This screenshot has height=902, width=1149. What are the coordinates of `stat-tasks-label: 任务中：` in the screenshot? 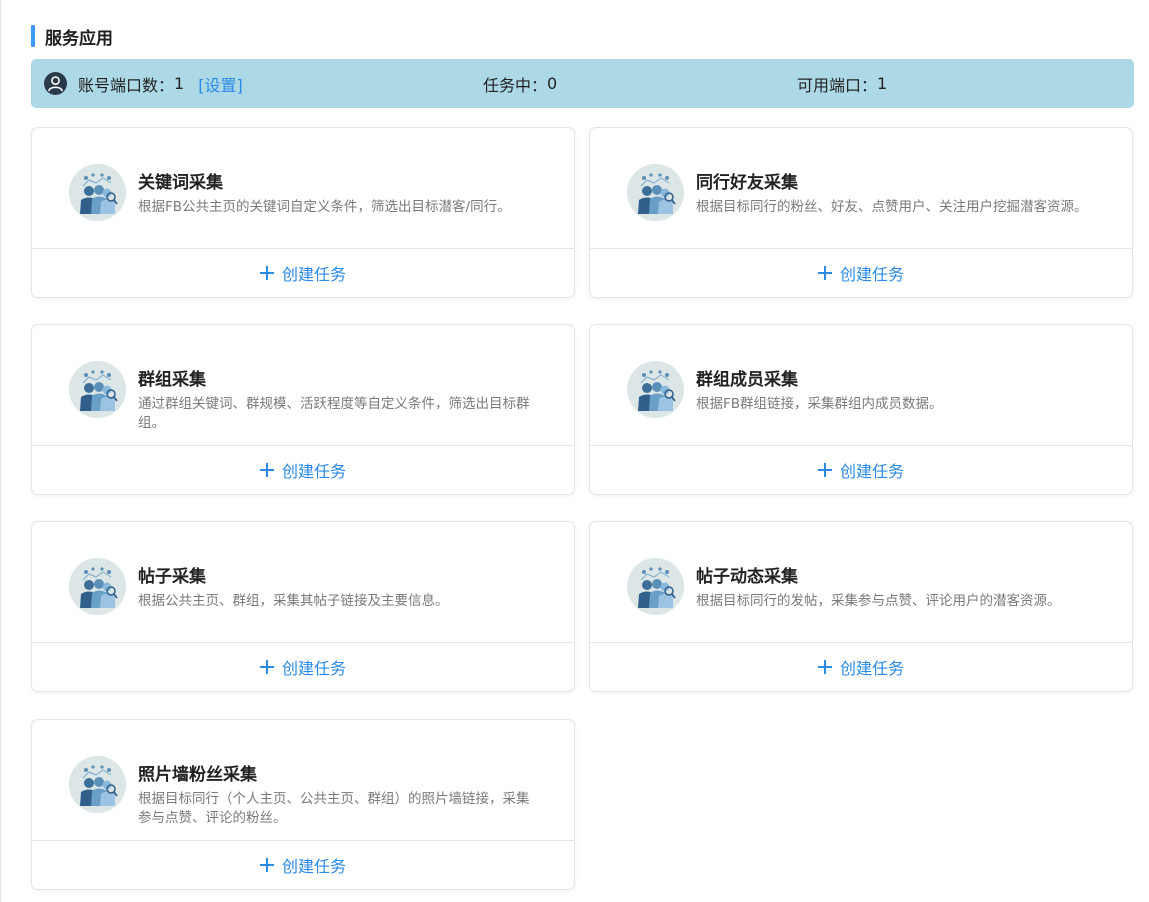 It's located at (515, 85).